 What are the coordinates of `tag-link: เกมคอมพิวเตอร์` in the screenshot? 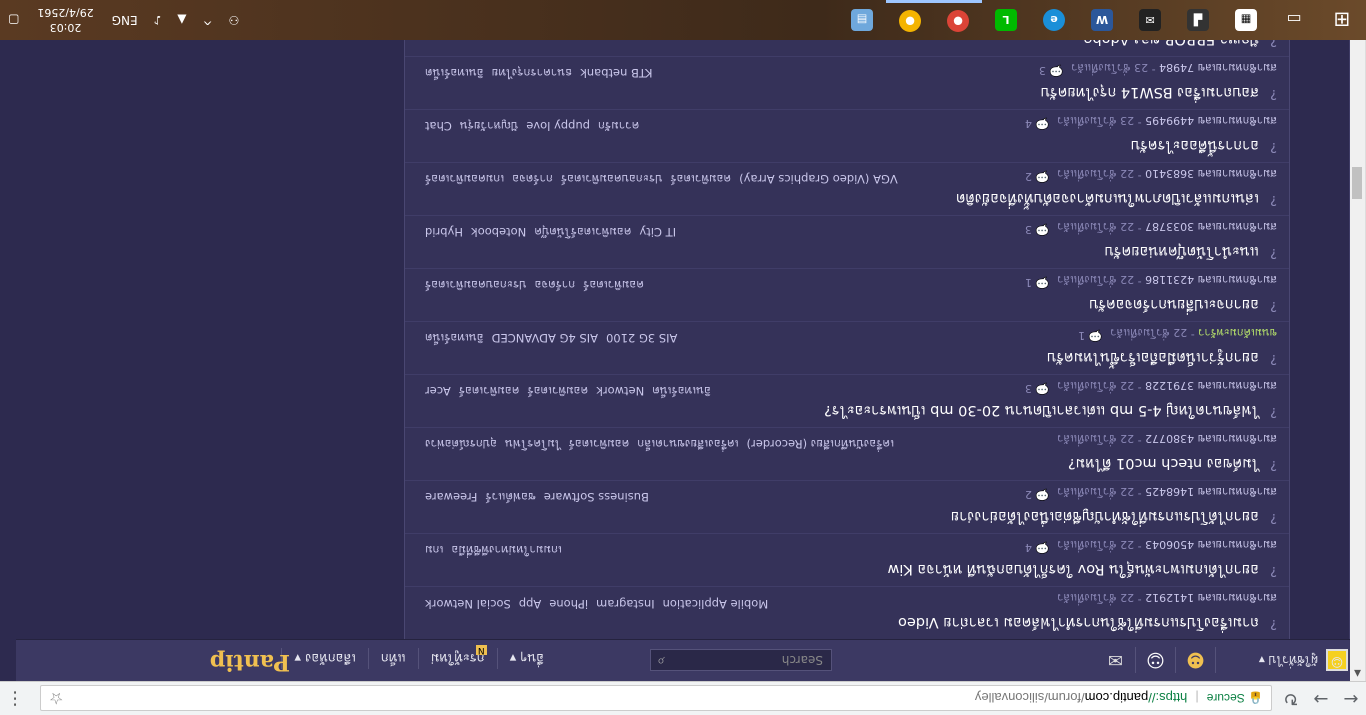 It's located at (464, 179).